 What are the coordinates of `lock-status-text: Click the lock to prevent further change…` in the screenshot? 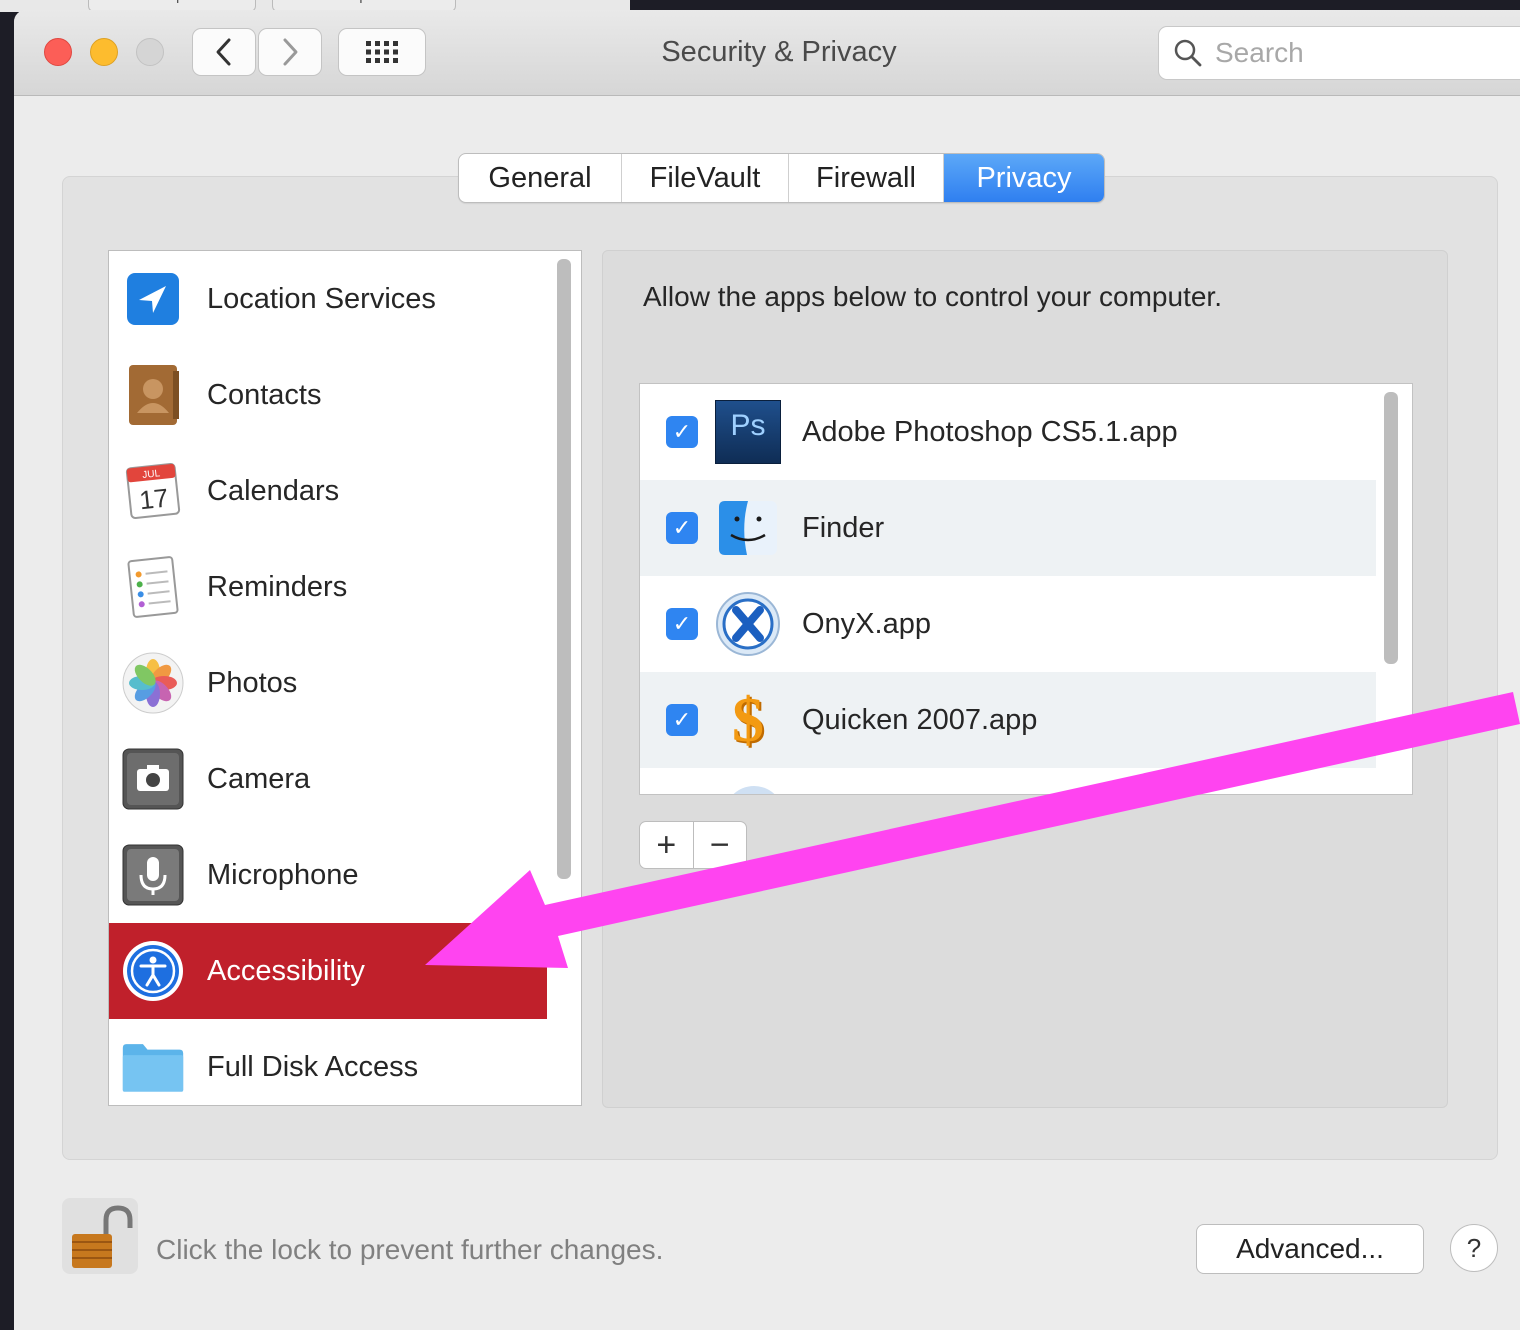 It's located at (410, 1249).